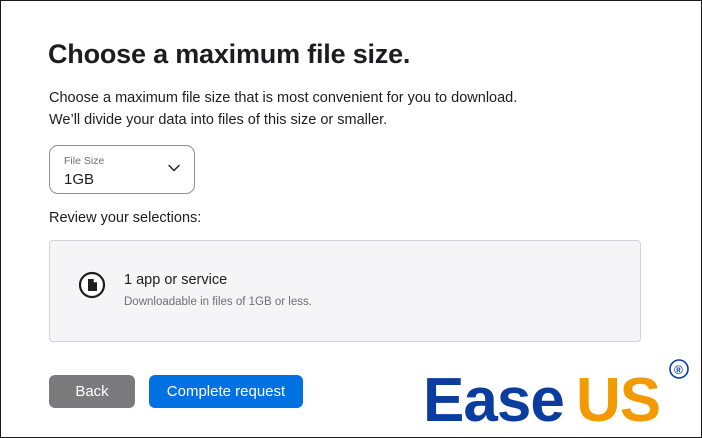 The height and width of the screenshot is (438, 702). Describe the element at coordinates (226, 391) in the screenshot. I see `complete-request-button: Complete request` at that location.